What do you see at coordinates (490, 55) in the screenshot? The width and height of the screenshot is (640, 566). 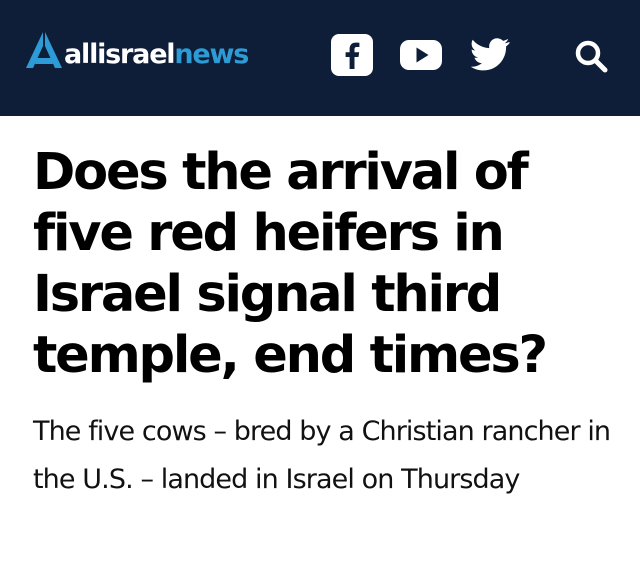 I see `twitter-icon` at bounding box center [490, 55].